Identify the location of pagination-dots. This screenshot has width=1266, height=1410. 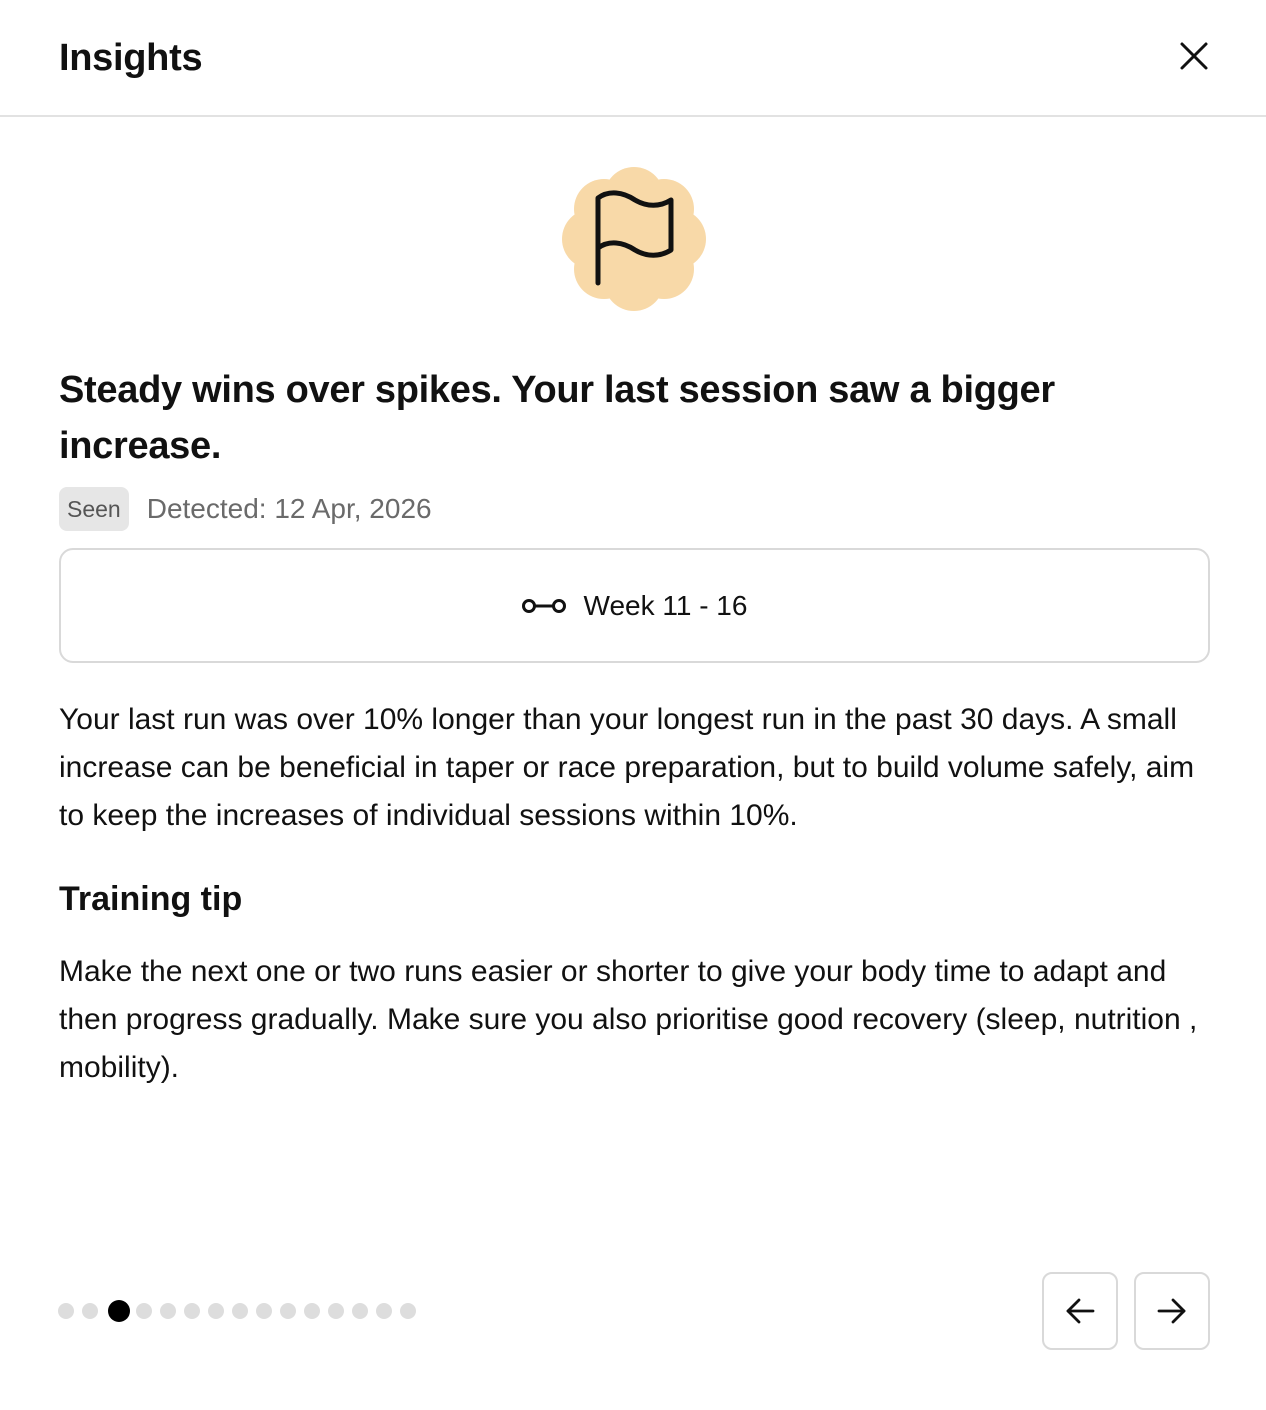
(241, 1311).